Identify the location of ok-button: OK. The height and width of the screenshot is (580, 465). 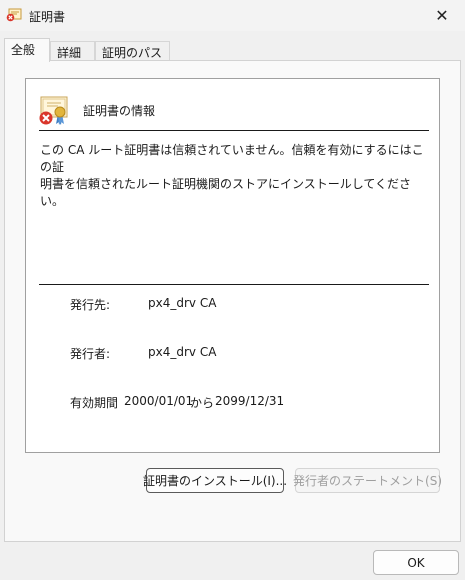
(416, 562).